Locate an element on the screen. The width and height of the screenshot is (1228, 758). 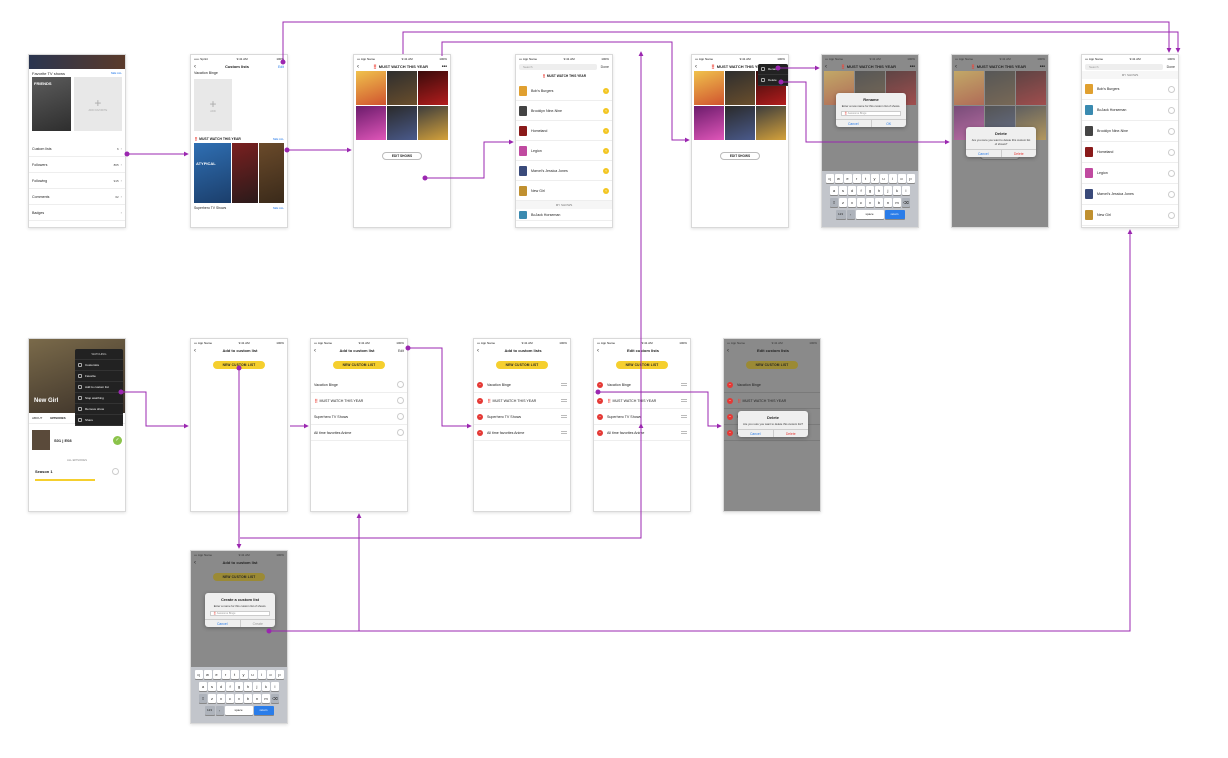
list-item: Bob's Burgers is located at coordinates (1130, 89).